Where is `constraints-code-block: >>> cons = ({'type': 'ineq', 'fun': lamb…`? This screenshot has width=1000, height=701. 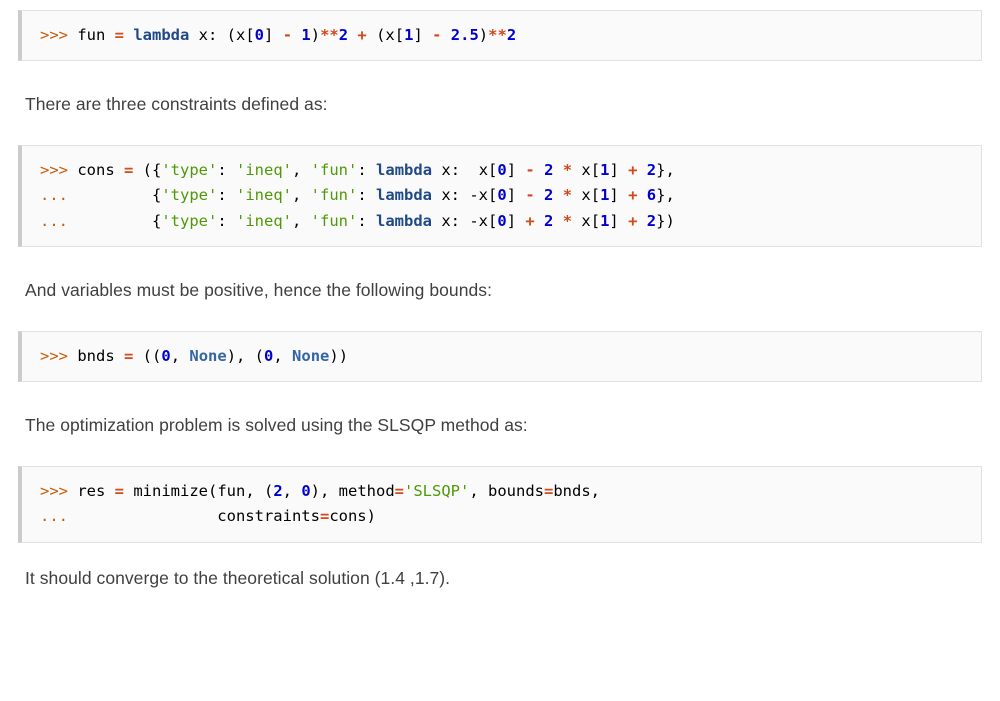
constraints-code-block: >>> cons = ({'type': 'ineq', 'fun': lamb… is located at coordinates (500, 196).